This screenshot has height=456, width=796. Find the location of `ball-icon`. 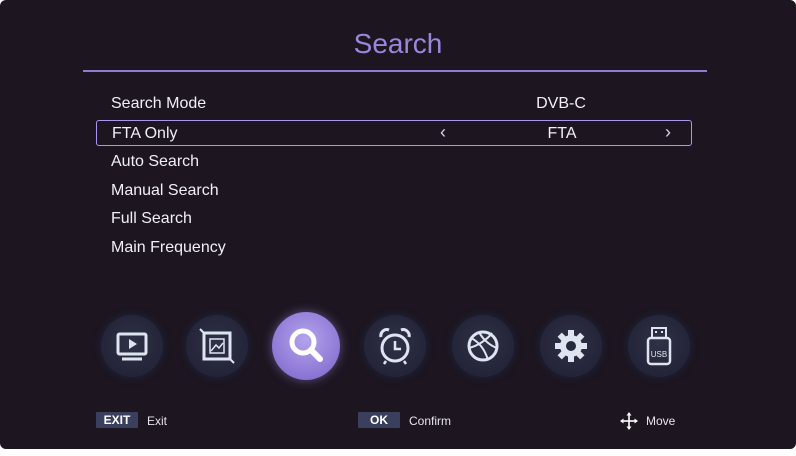

ball-icon is located at coordinates (483, 346).